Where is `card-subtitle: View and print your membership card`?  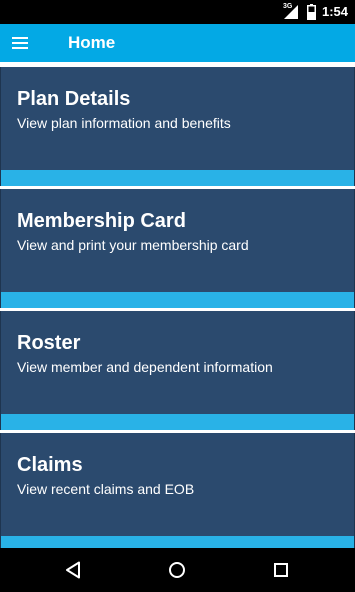 card-subtitle: View and print your membership card is located at coordinates (133, 245).